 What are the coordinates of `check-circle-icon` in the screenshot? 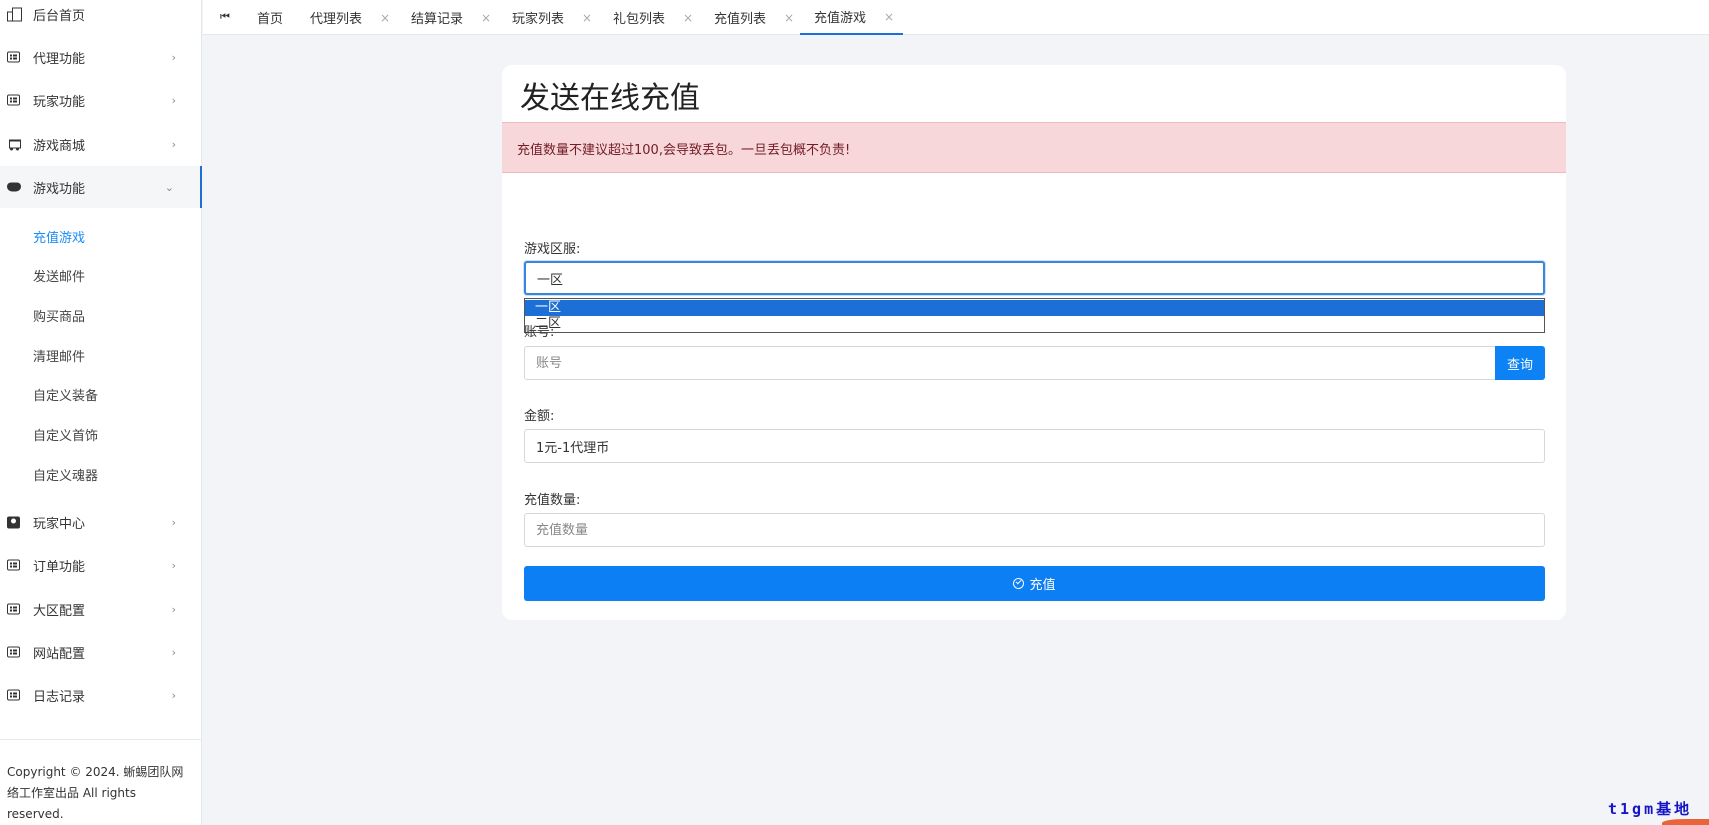 It's located at (1019, 583).